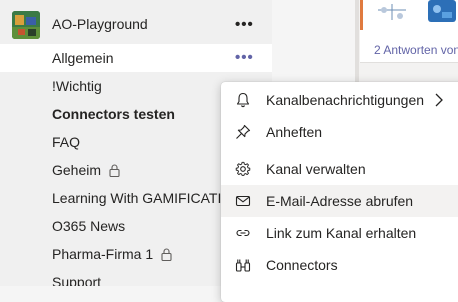 This screenshot has width=458, height=302. Describe the element at coordinates (409, 31) in the screenshot. I see `post-card: 2 Antworten von` at that location.